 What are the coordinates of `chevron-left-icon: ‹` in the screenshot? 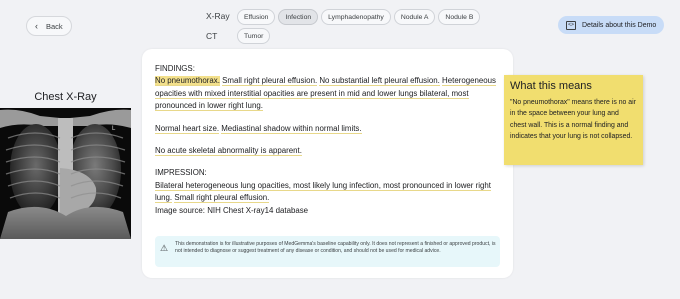 It's located at (36, 25).